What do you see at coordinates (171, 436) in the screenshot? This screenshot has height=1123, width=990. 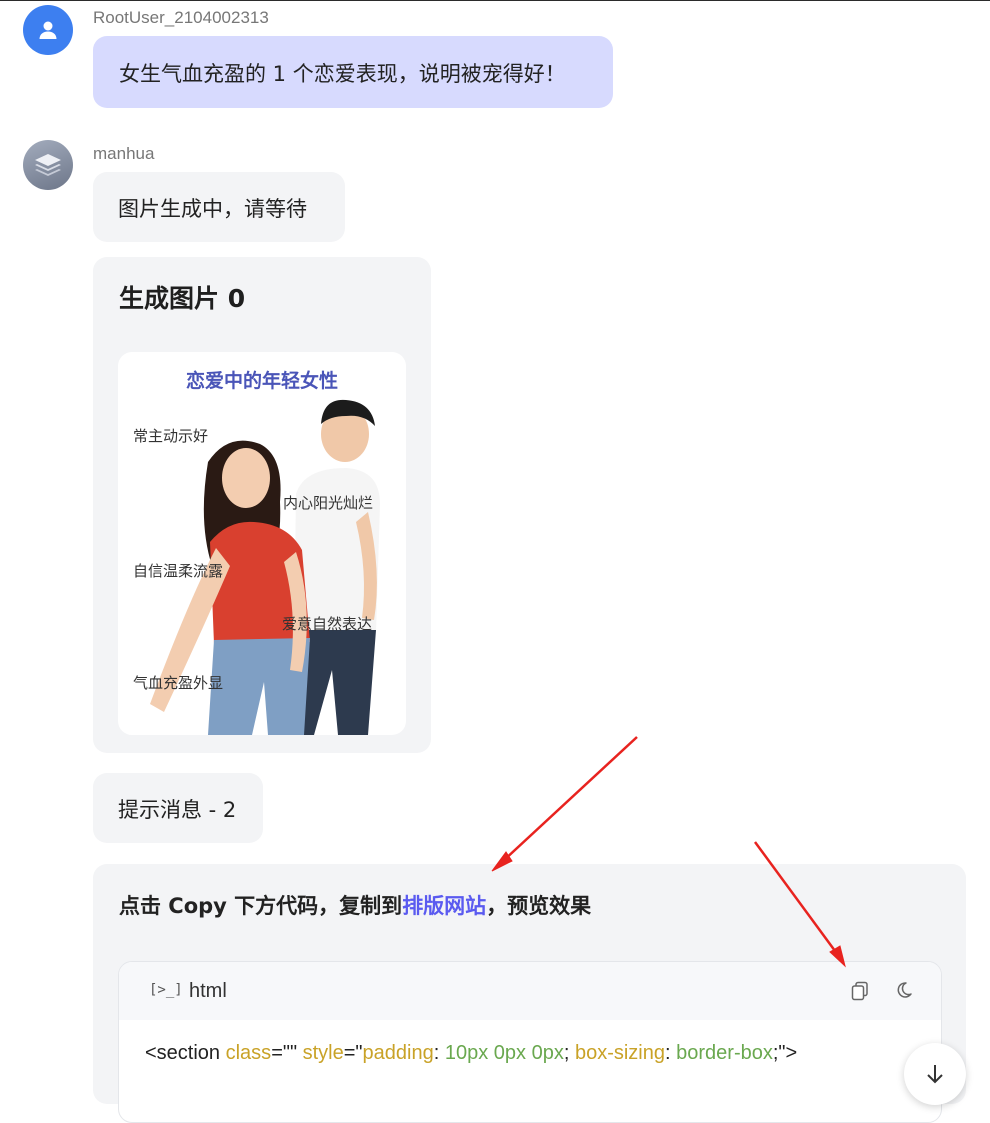 I see `poster-label: 常主动示好` at bounding box center [171, 436].